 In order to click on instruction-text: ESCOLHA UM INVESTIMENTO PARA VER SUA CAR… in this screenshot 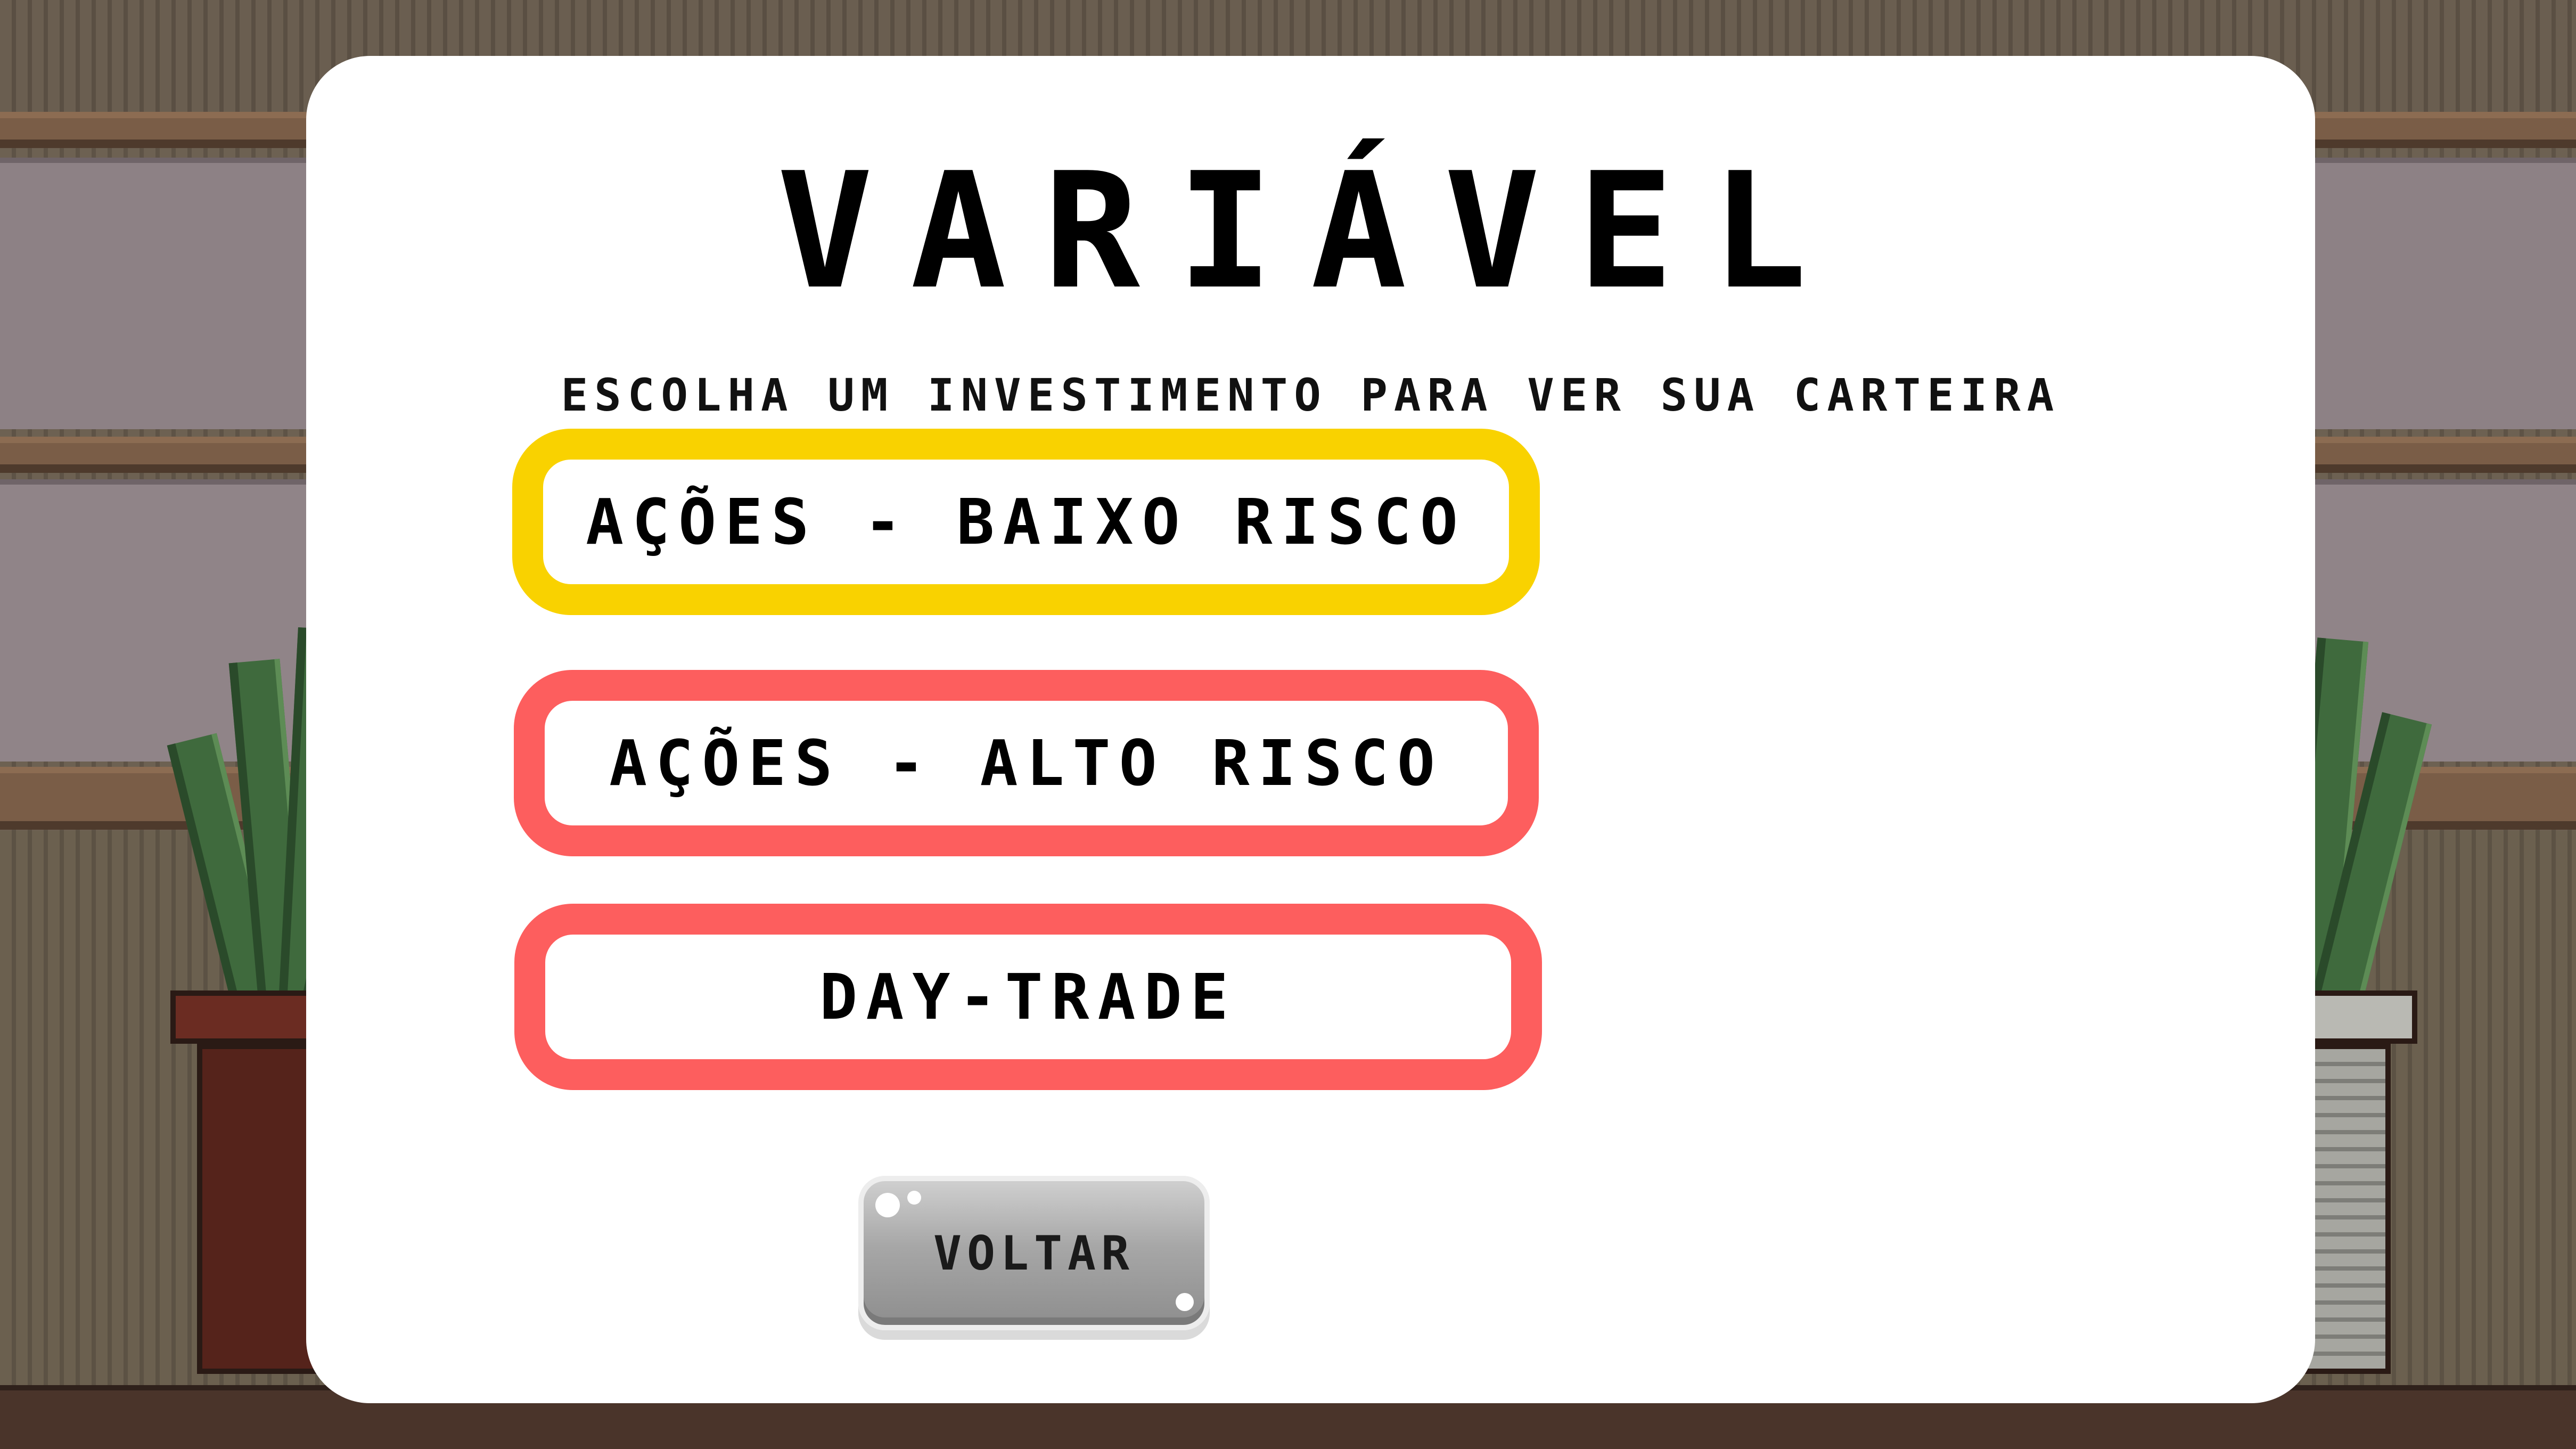, I will do `click(1311, 395)`.